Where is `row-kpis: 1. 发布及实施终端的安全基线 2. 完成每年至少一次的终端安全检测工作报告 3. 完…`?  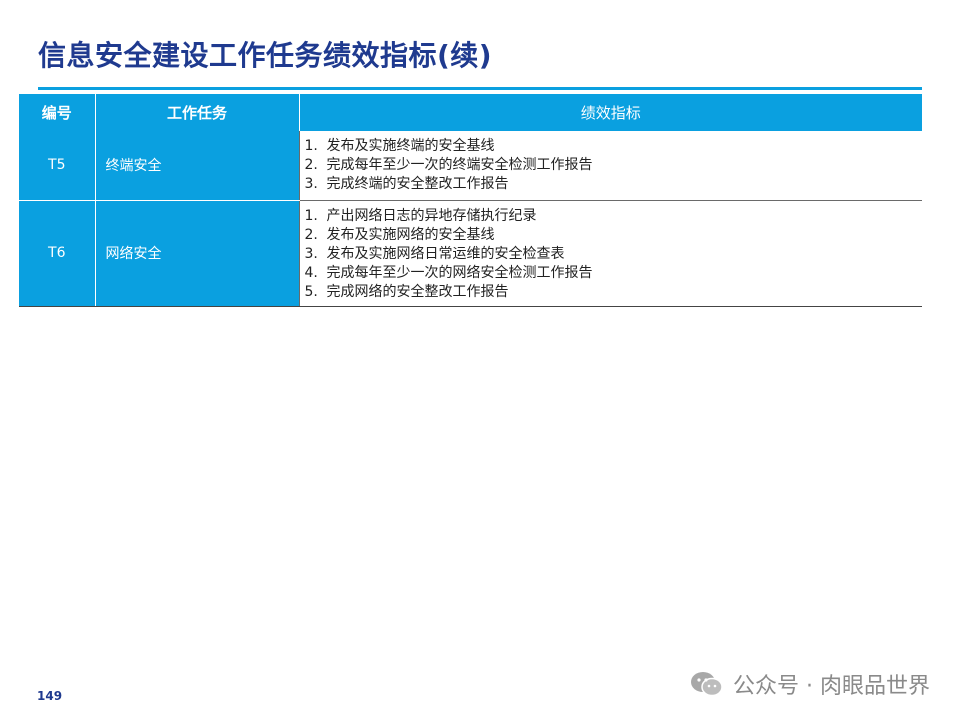
row-kpis: 1. 发布及实施终端的安全基线 2. 完成每年至少一次的终端安全检测工作报告 3. 完… is located at coordinates (610, 166).